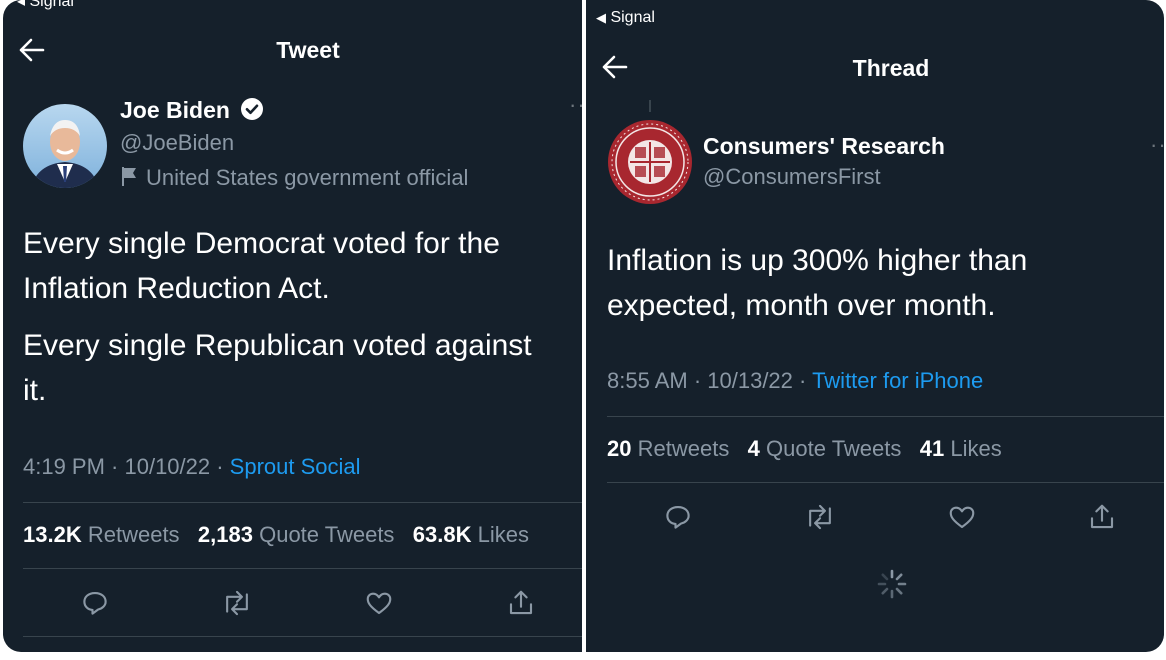 The height and width of the screenshot is (660, 1166). I want to click on thread-connector-line, so click(650, 106).